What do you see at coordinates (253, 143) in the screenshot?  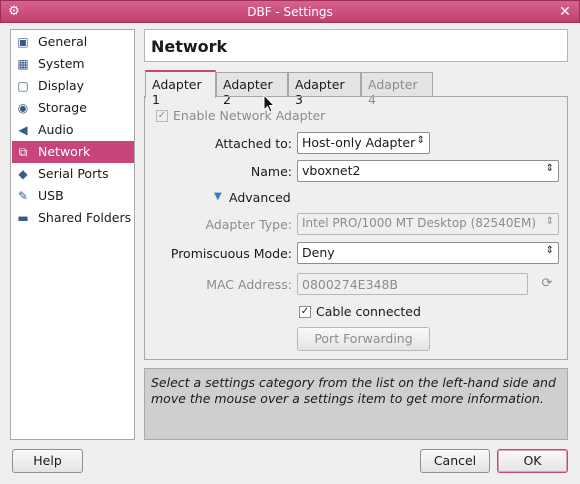 I see `attached-to-label: Attached to:` at bounding box center [253, 143].